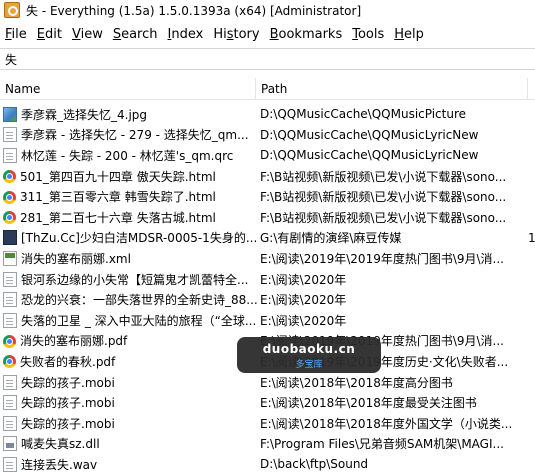 The image size is (535, 472). Describe the element at coordinates (314, 464) in the screenshot. I see `result-path: D:\back\ftp\Sound` at that location.